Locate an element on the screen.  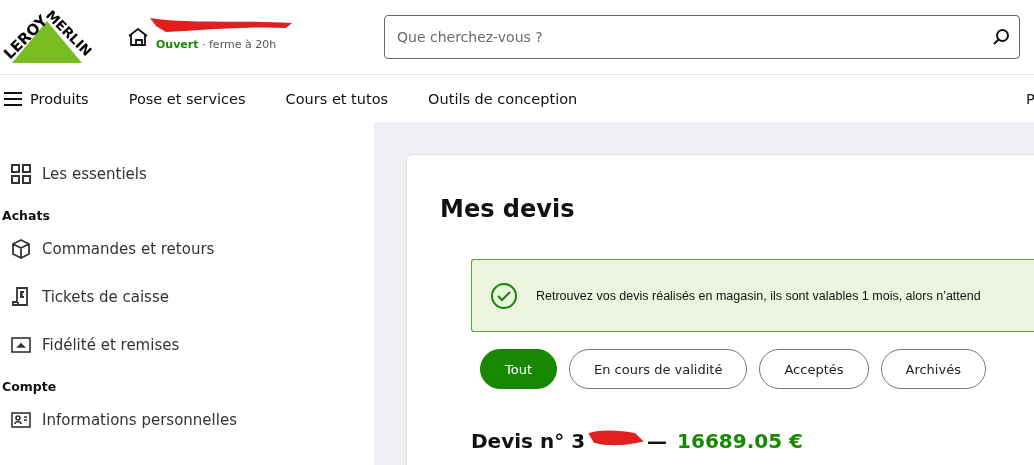
sidebar-item: Informations personnelles is located at coordinates (187, 420).